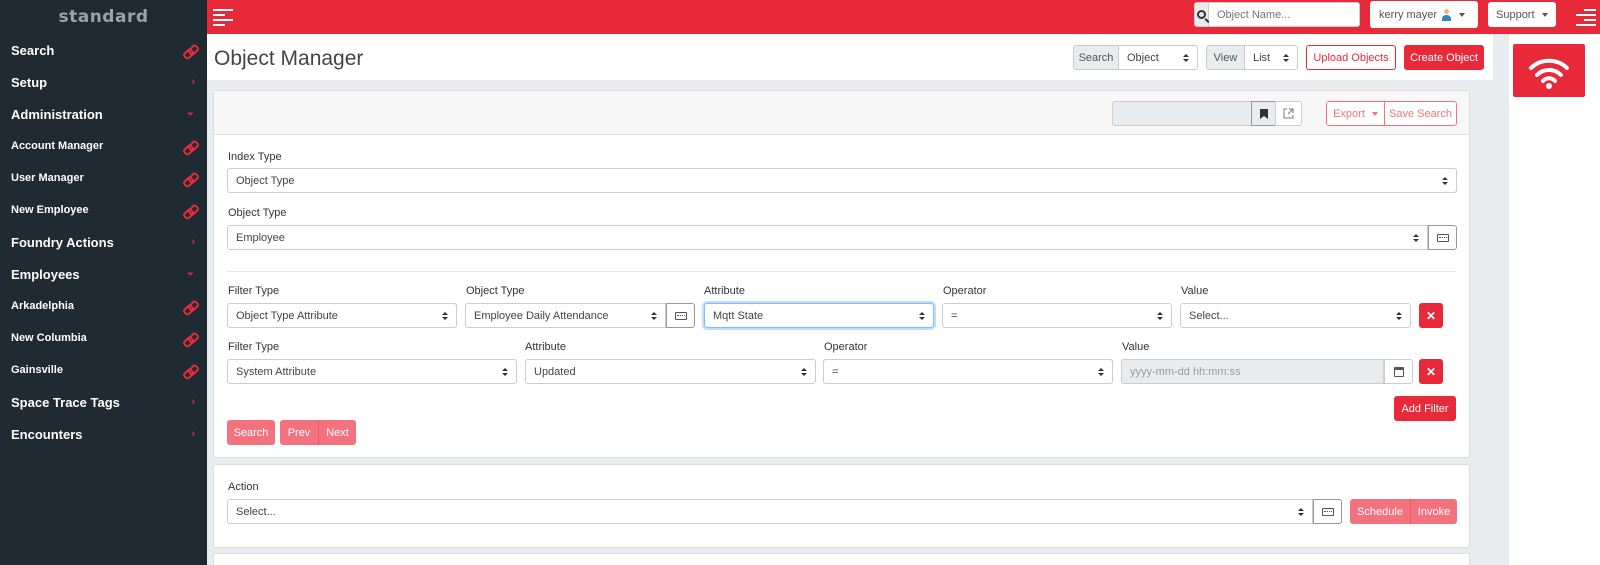  Describe the element at coordinates (1586, 17) in the screenshot. I see `right-menu-toggle-icon` at that location.